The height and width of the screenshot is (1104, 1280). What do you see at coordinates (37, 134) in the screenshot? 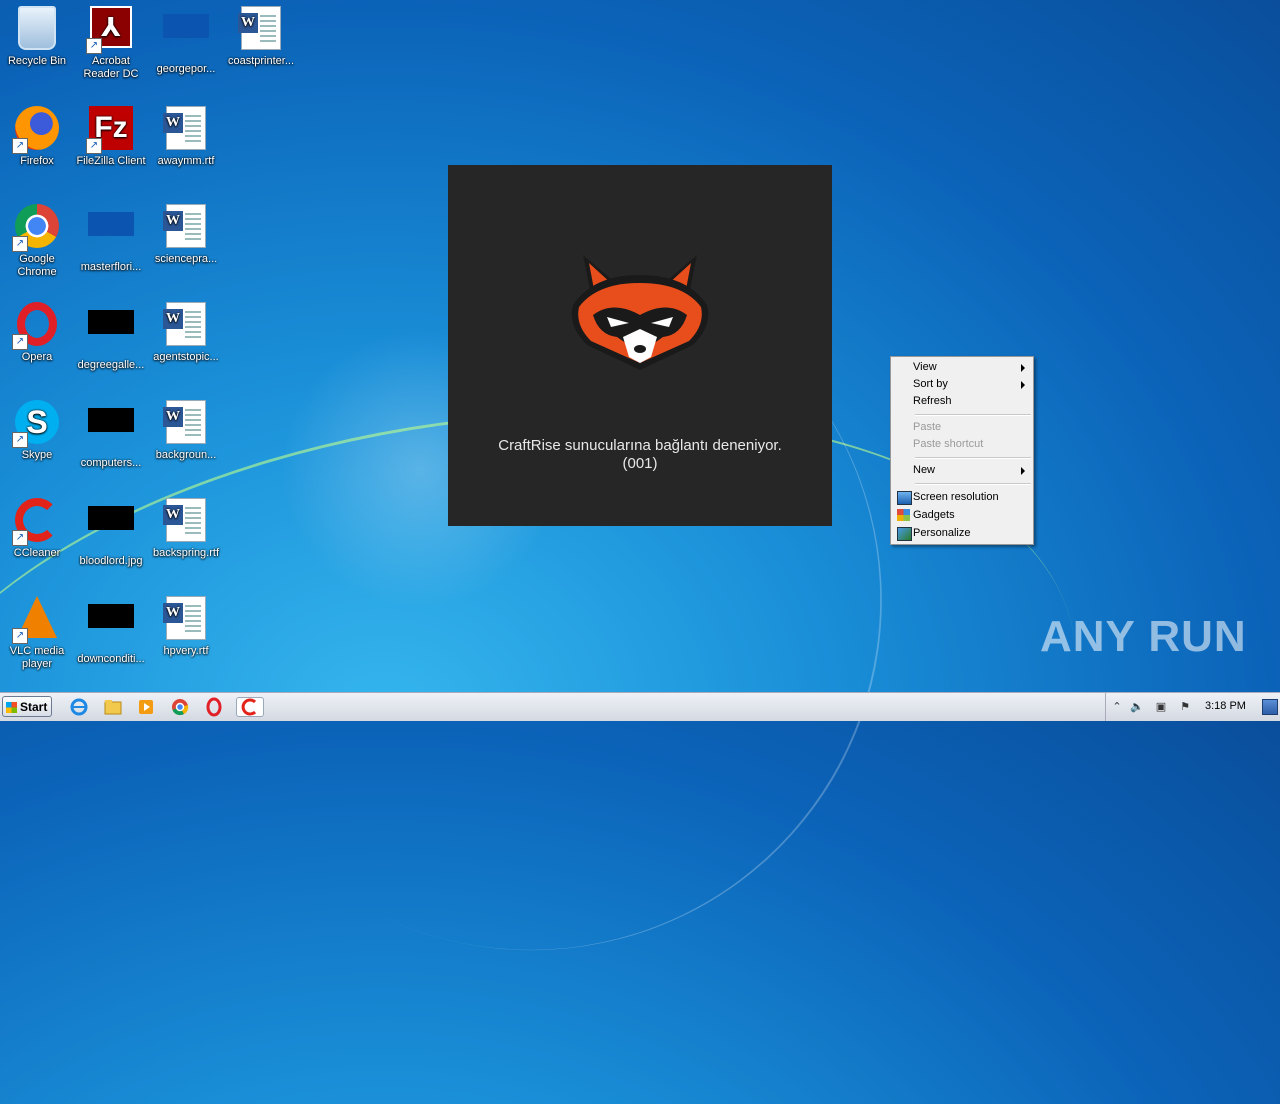
I see `desktop-icon-firefox: ↗ Firefox` at bounding box center [37, 134].